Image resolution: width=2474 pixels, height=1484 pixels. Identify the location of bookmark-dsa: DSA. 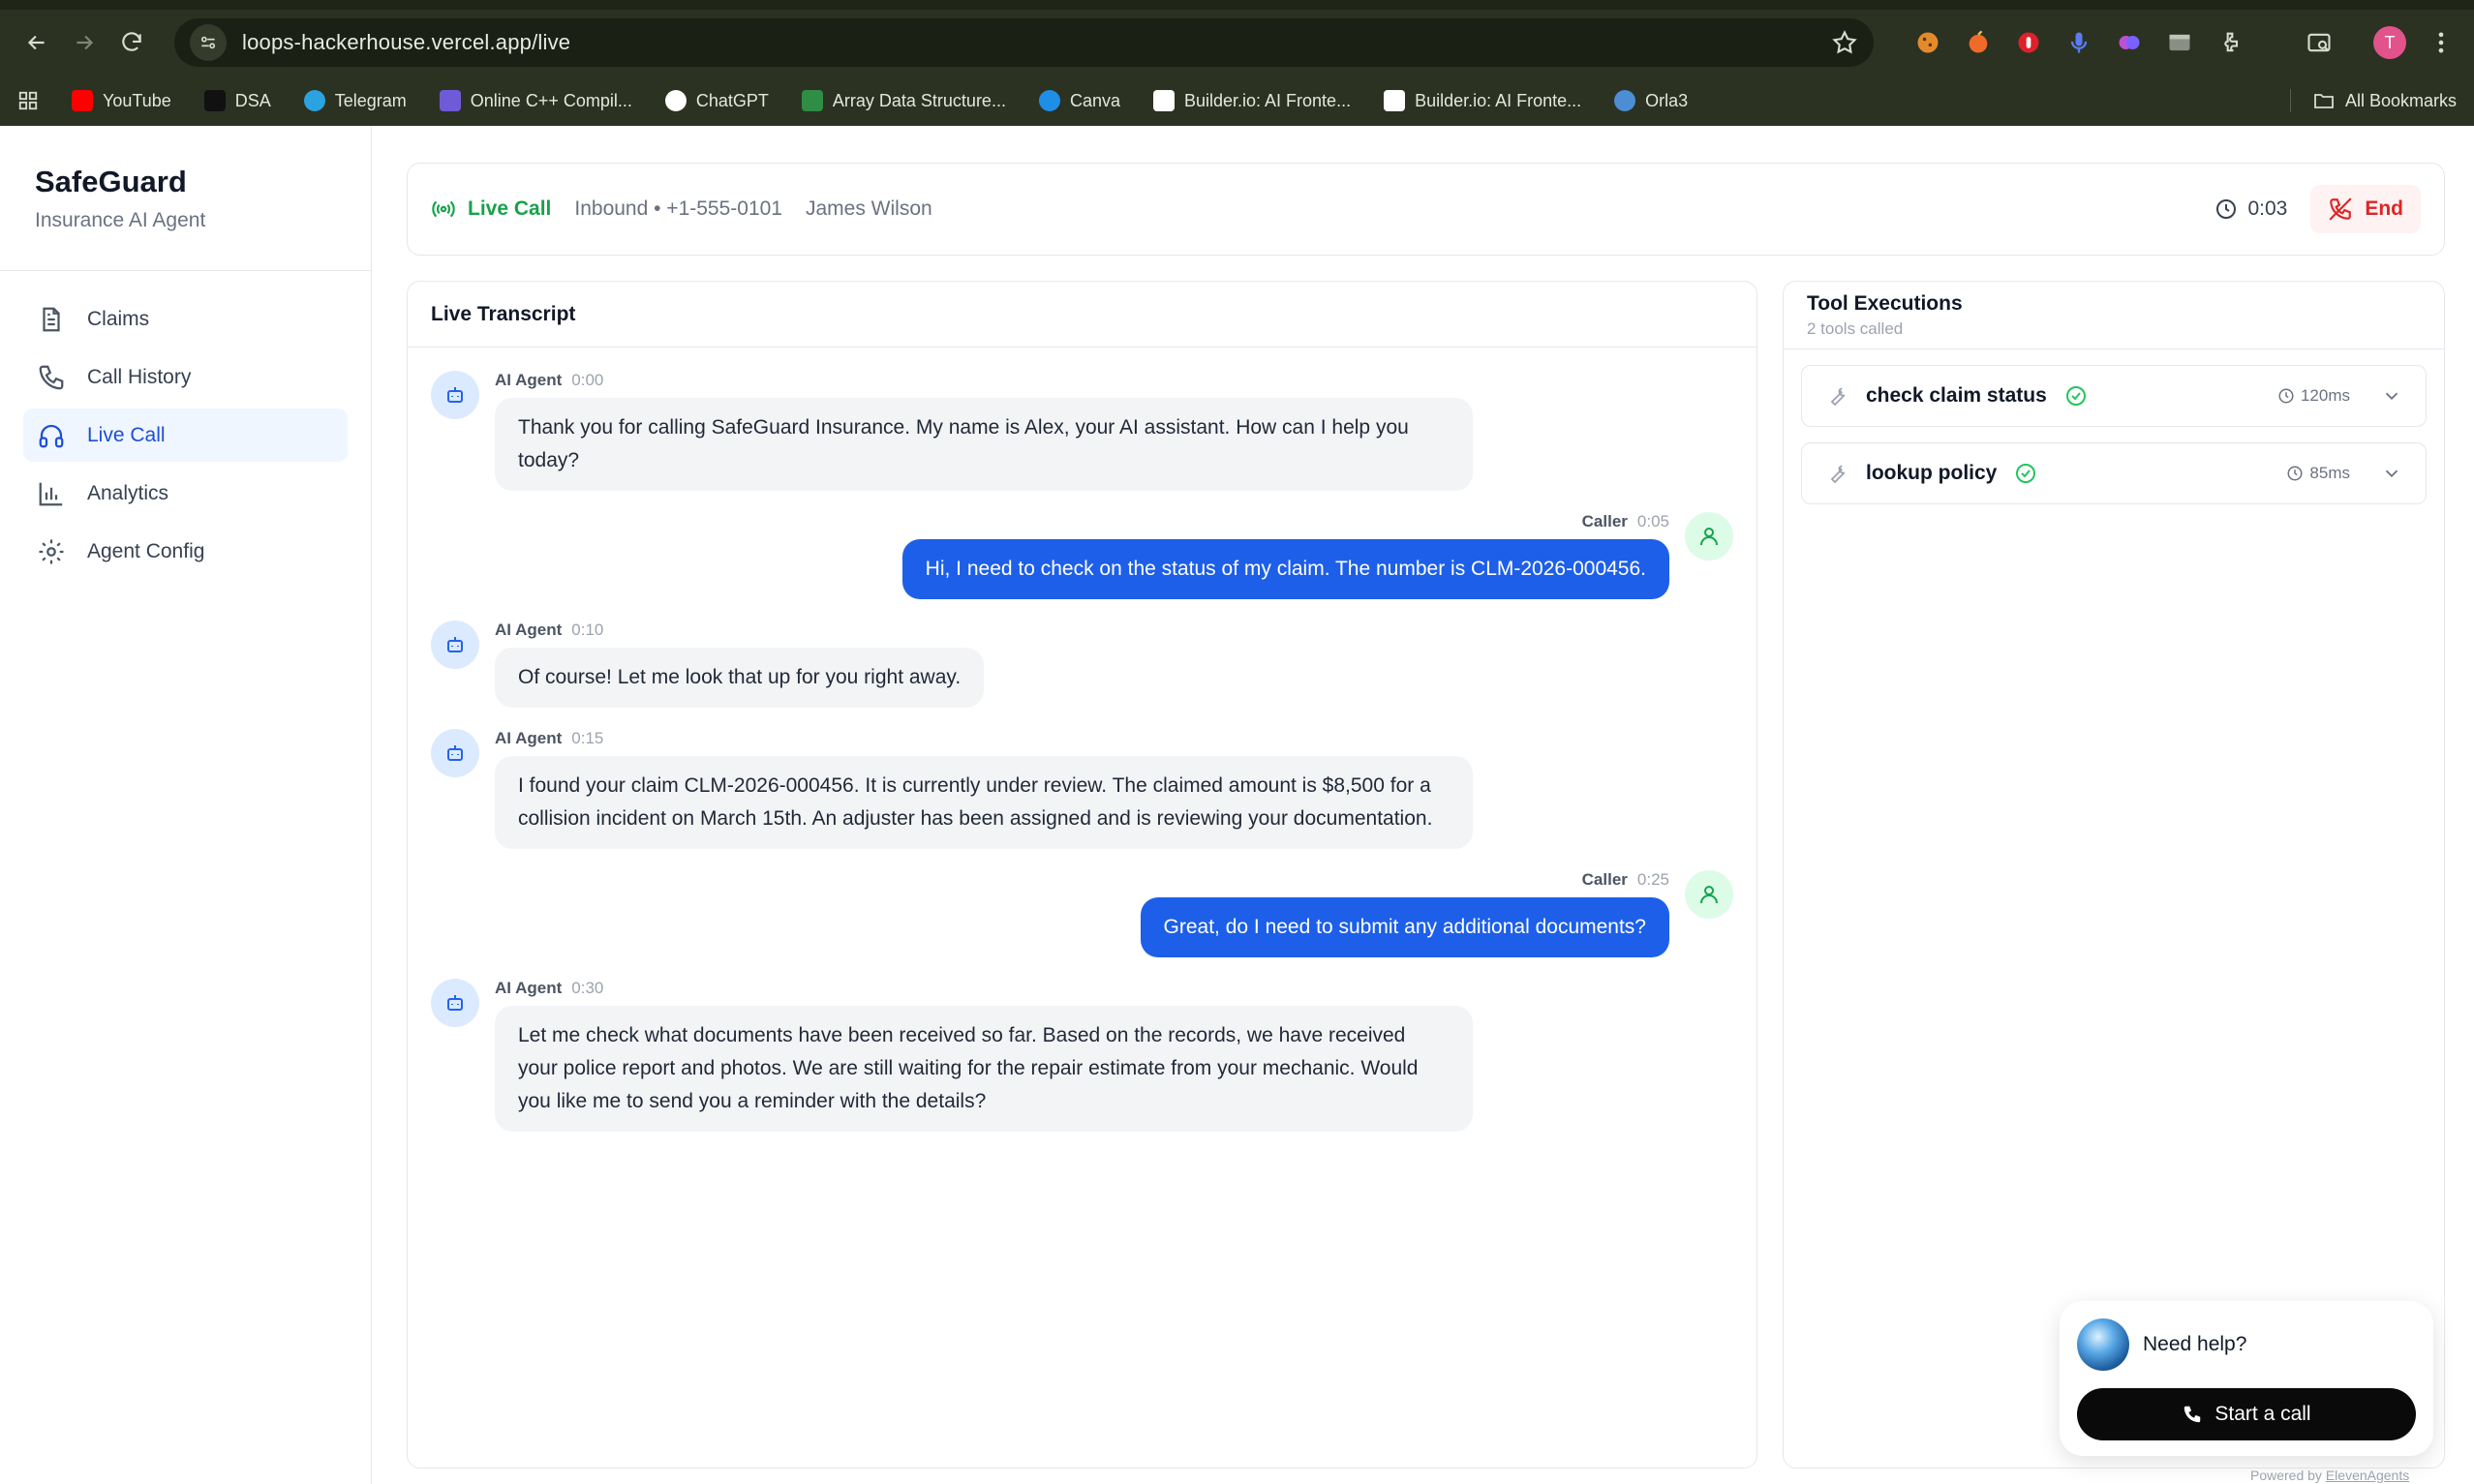
(237, 100).